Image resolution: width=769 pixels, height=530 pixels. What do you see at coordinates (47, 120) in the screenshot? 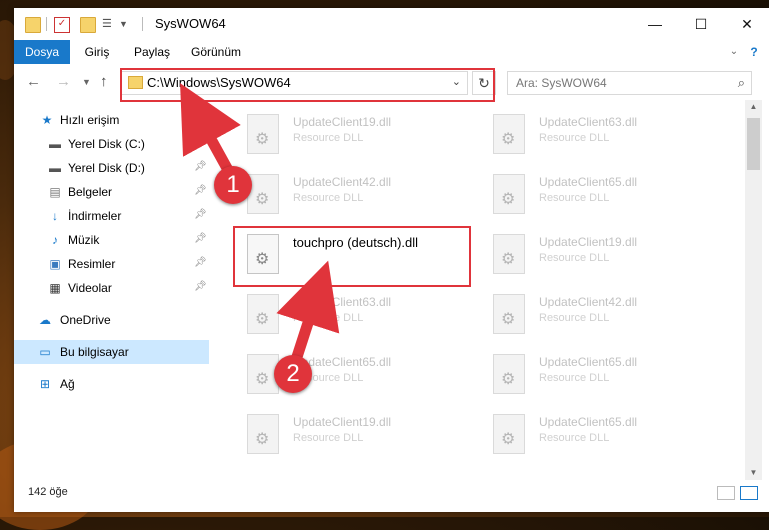
I see `star-icon: ★` at bounding box center [47, 120].